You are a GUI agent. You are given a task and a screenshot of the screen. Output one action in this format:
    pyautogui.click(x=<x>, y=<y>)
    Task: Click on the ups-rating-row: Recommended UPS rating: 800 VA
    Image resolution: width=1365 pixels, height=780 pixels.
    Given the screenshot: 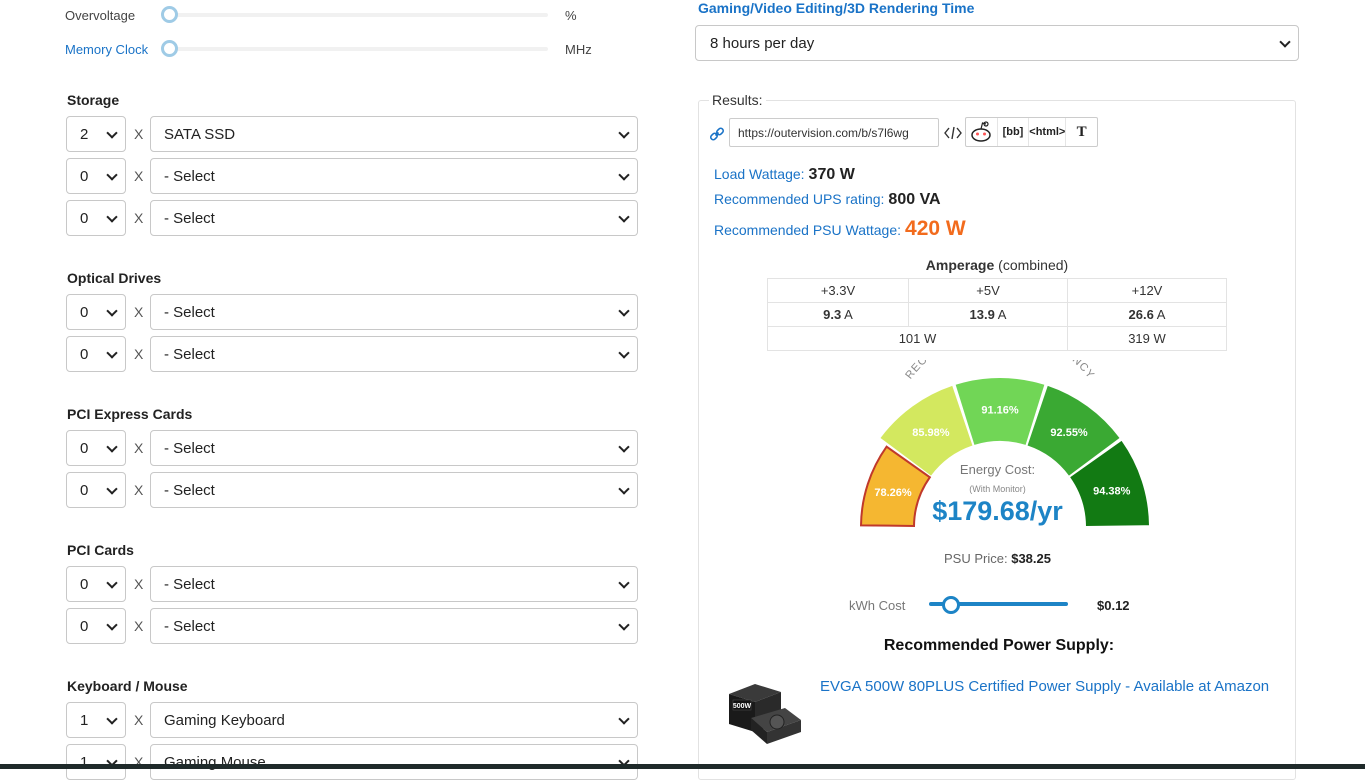 What is the action you would take?
    pyautogui.click(x=827, y=200)
    